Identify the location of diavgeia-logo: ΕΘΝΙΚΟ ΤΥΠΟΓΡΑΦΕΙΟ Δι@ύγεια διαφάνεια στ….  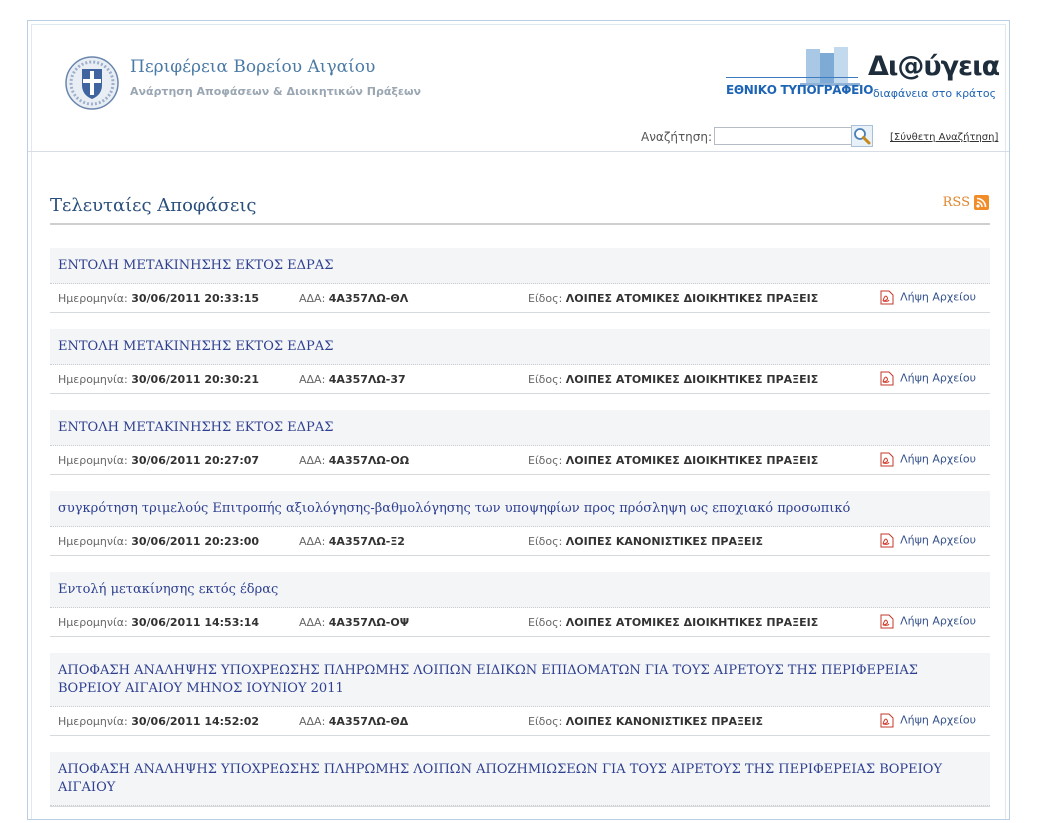
(863, 77).